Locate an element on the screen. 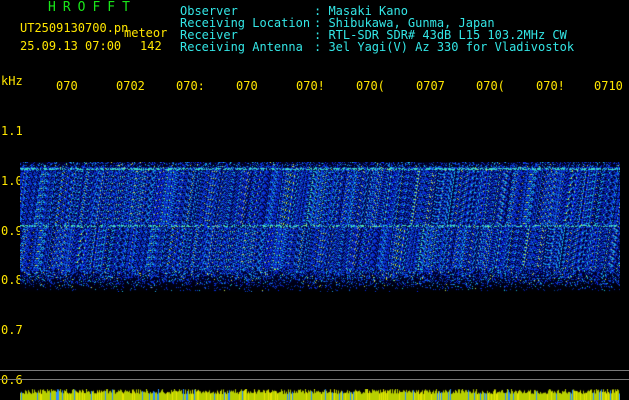  unit-label: kHz is located at coordinates (12, 81).